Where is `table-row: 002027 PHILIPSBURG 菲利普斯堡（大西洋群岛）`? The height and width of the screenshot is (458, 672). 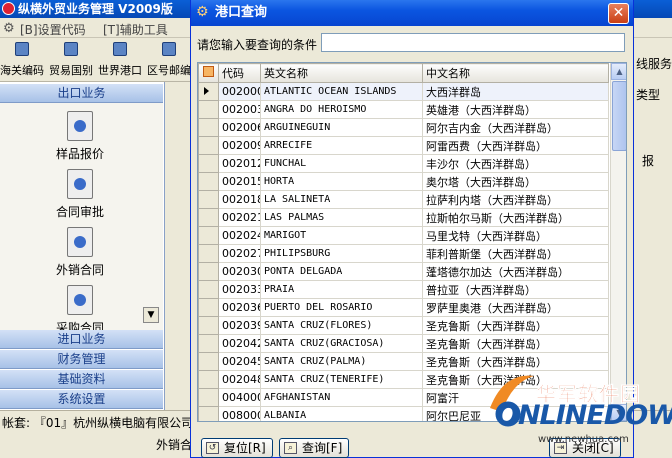 table-row: 002027 PHILIPSBURG 菲利普斯堡（大西洋群岛） is located at coordinates (403, 253).